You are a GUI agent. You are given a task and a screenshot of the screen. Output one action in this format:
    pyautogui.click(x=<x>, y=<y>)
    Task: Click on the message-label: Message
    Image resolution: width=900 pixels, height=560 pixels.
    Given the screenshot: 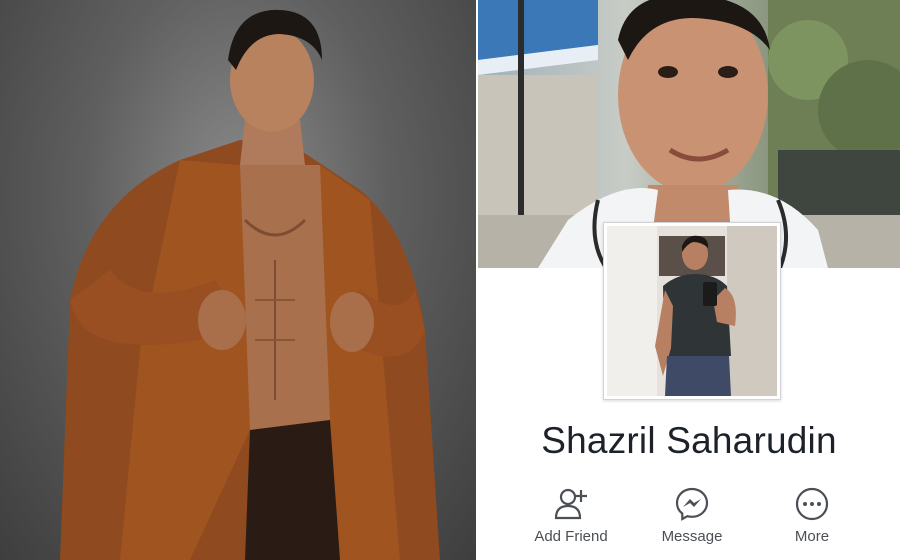 What is the action you would take?
    pyautogui.click(x=692, y=536)
    